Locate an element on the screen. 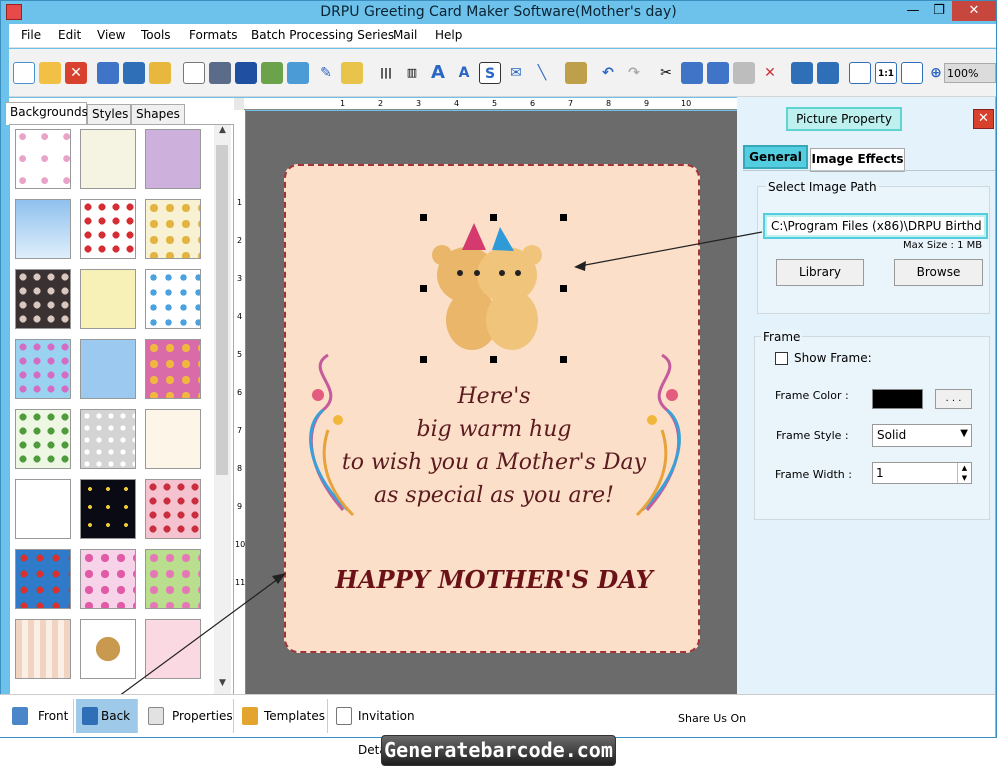  image-path-field: C:\Program Files (x86)\DRPU Birthd is located at coordinates (875, 226).